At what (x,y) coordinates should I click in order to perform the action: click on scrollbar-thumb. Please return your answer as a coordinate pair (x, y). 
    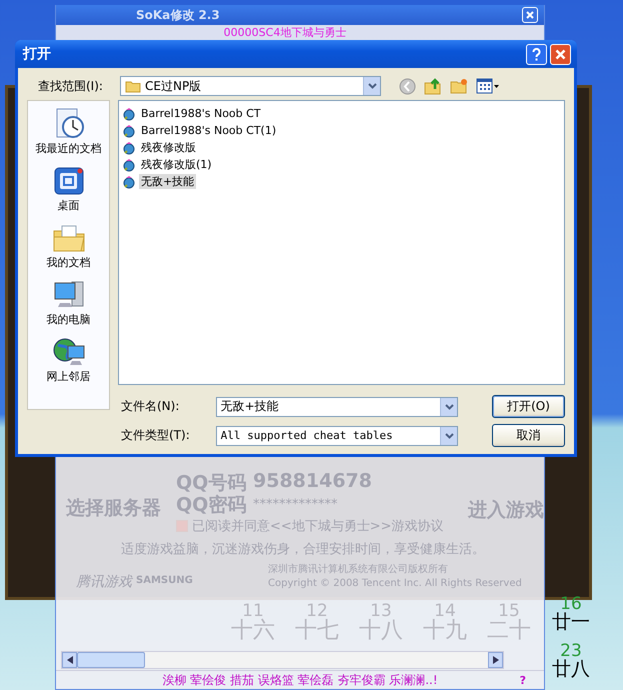
    Looking at the image, I should click on (111, 660).